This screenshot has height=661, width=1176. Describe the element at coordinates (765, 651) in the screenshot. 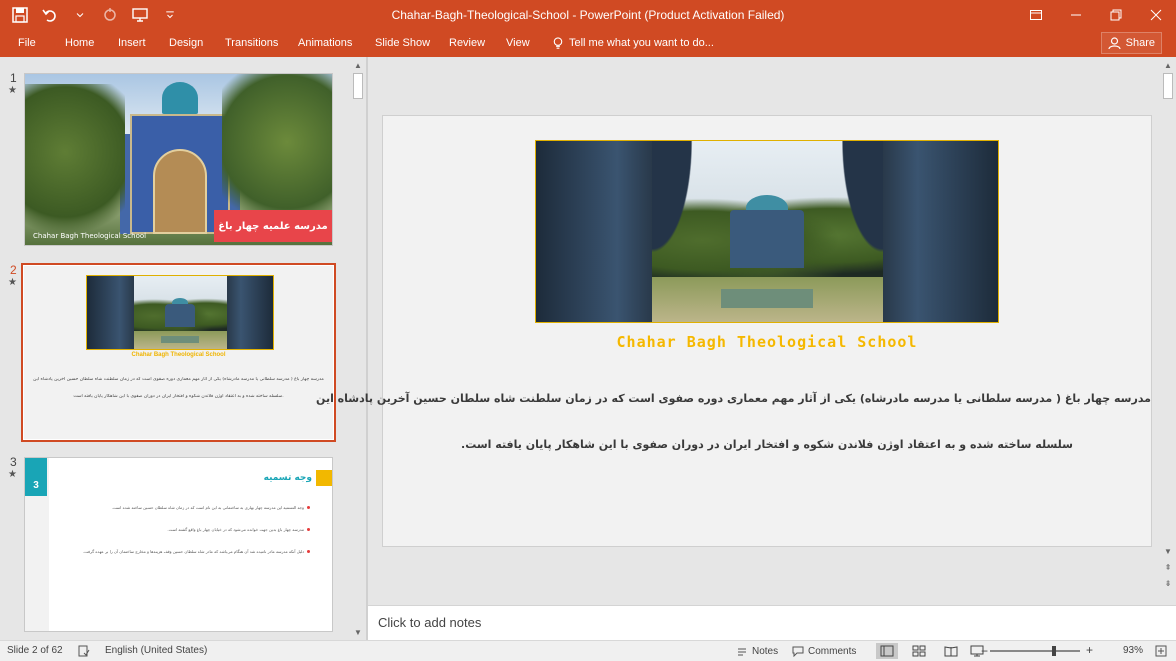

I see `notes-toggle-label: Notes` at that location.